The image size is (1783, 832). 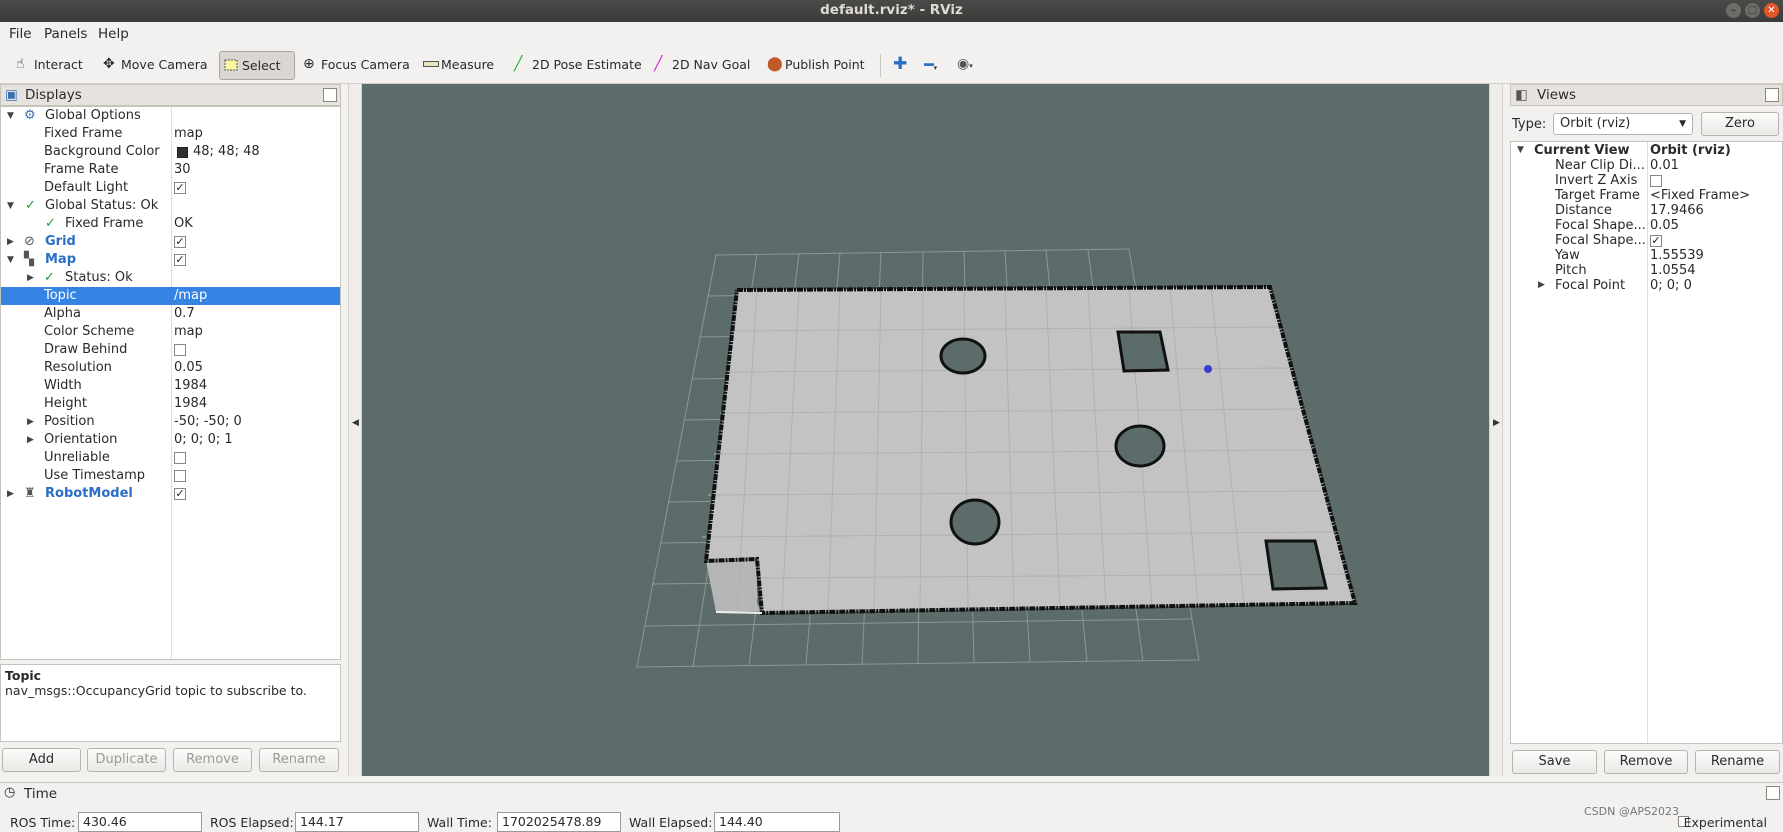 What do you see at coordinates (965, 65) in the screenshot?
I see `eye-icon: ◉▾` at bounding box center [965, 65].